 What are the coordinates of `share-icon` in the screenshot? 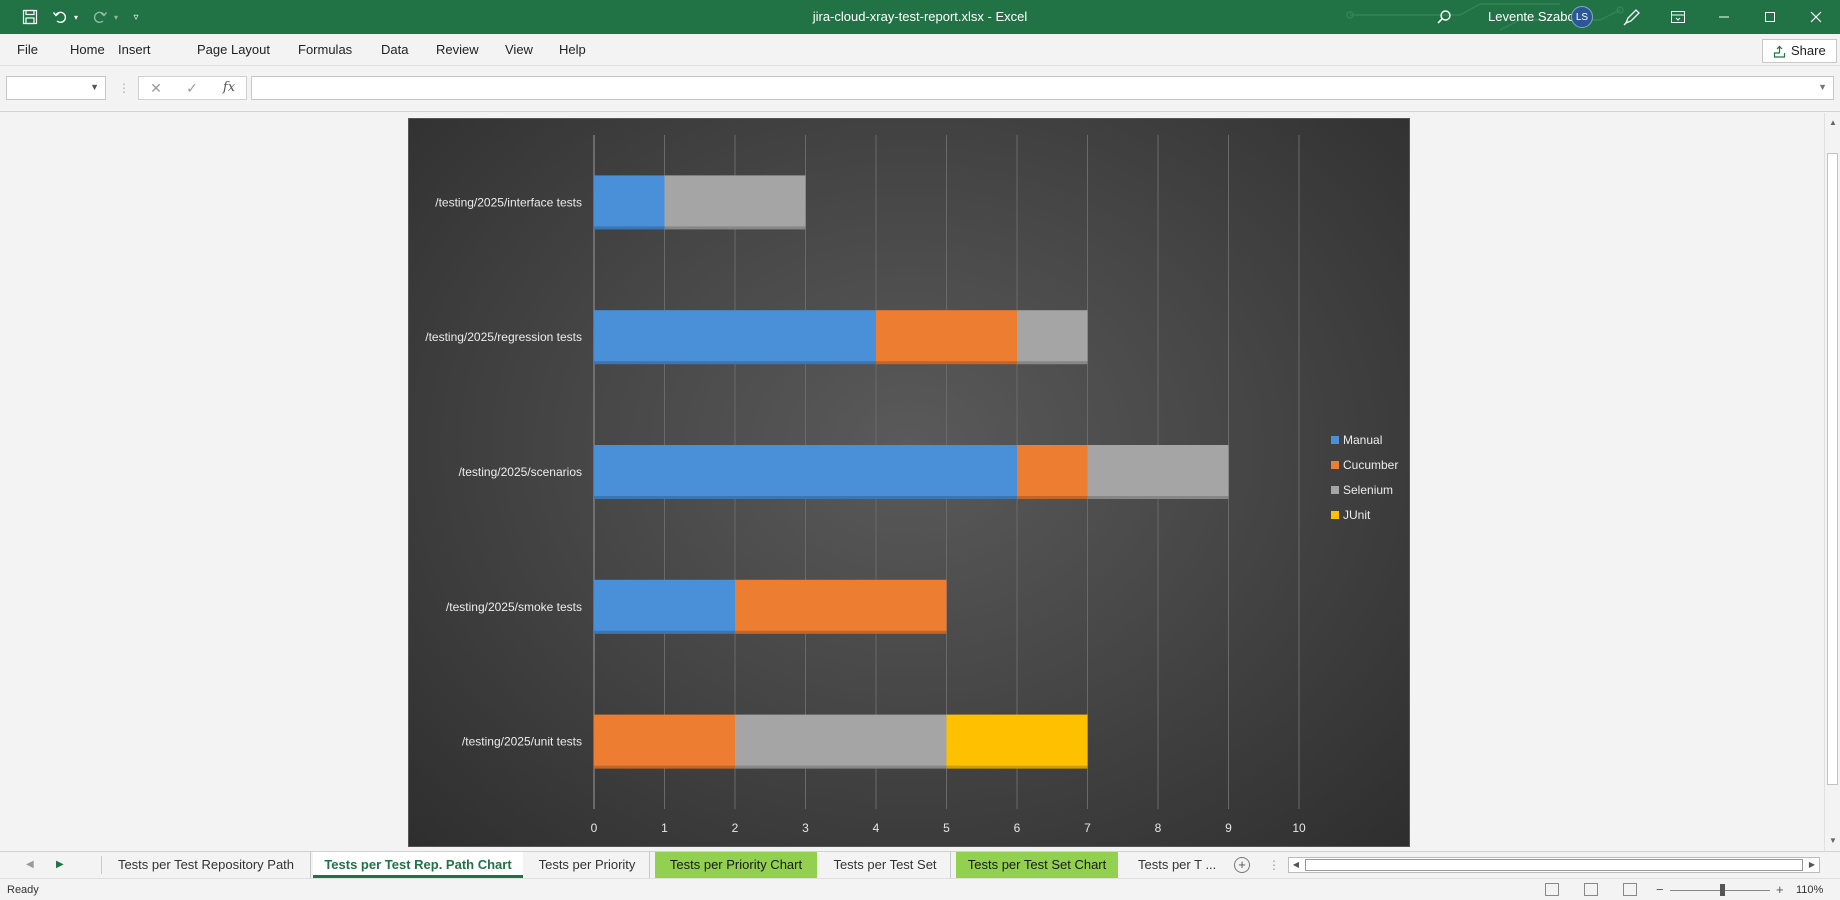 It's located at (1779, 51).